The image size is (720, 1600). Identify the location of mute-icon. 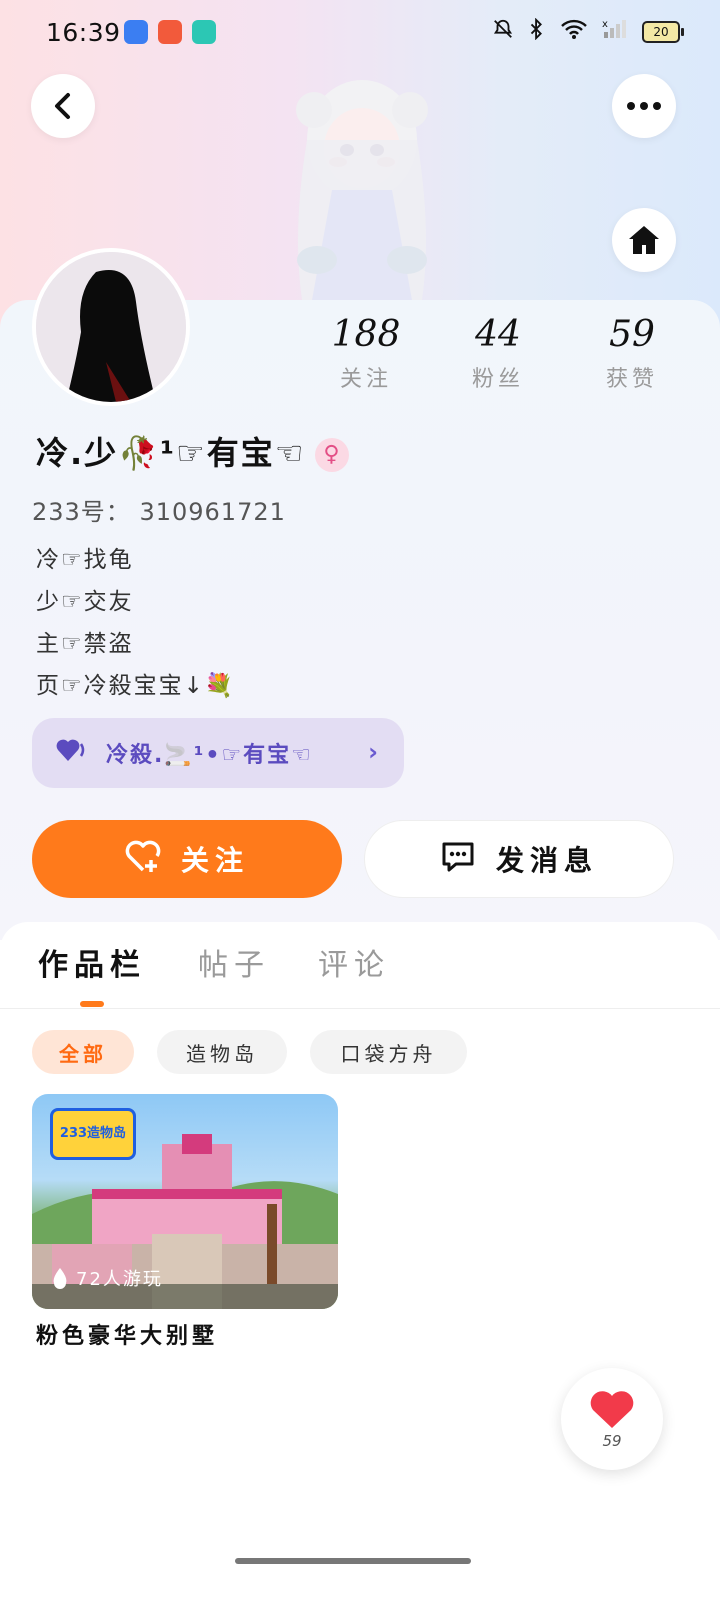
(503, 32).